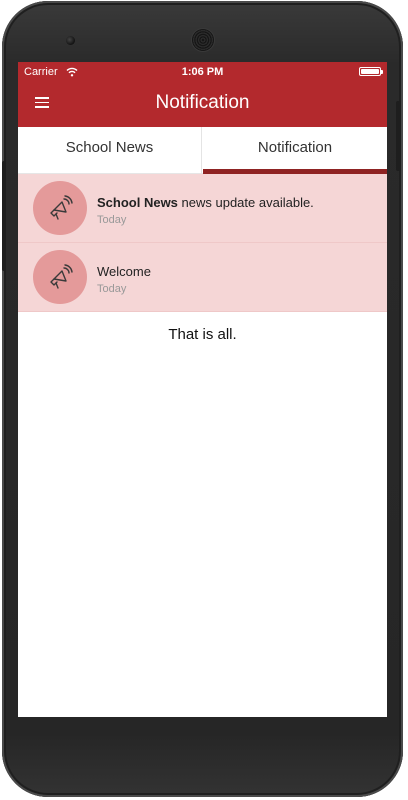 Image resolution: width=408 pixels, height=800 pixels. Describe the element at coordinates (205, 202) in the screenshot. I see `notification-title: School News news update available.` at that location.